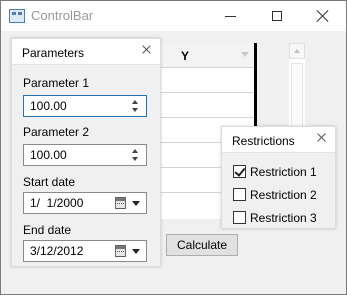 This screenshot has height=295, width=347. I want to click on close-button, so click(323, 16).